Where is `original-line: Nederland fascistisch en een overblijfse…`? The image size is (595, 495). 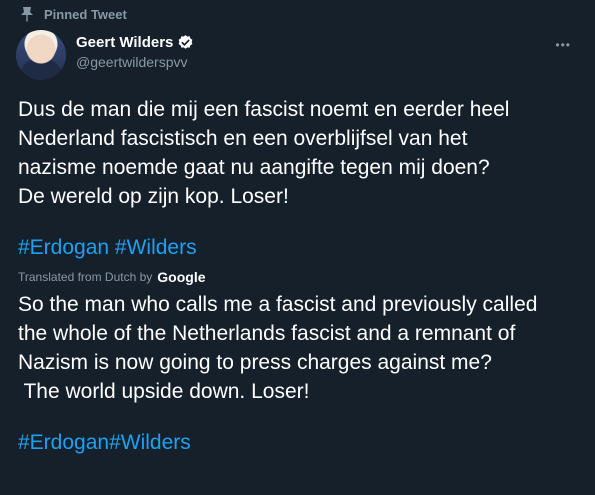 original-line: Nederland fascistisch en een overblijfse… is located at coordinates (243, 138).